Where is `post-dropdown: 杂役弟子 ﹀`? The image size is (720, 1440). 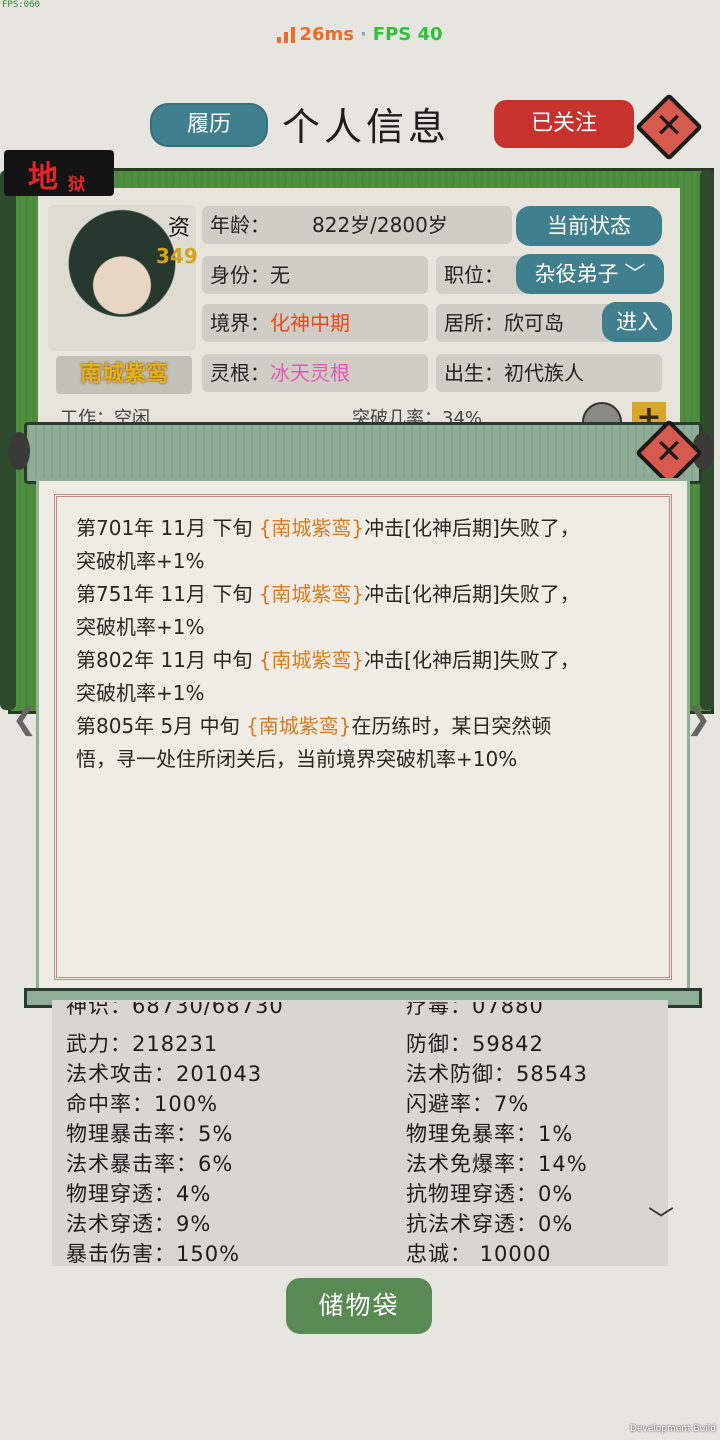
post-dropdown: 杂役弟子 ﹀ is located at coordinates (590, 274).